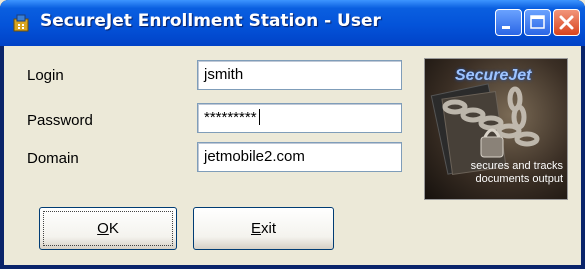 This screenshot has height=269, width=585. What do you see at coordinates (60, 120) in the screenshot?
I see `password-label: Password` at bounding box center [60, 120].